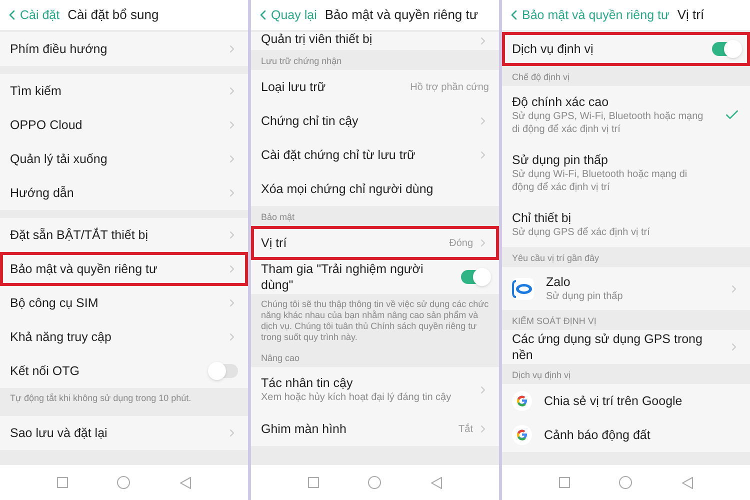 This screenshot has height=500, width=750. I want to click on row-value: Hồ trợ phần cứng, so click(449, 87).